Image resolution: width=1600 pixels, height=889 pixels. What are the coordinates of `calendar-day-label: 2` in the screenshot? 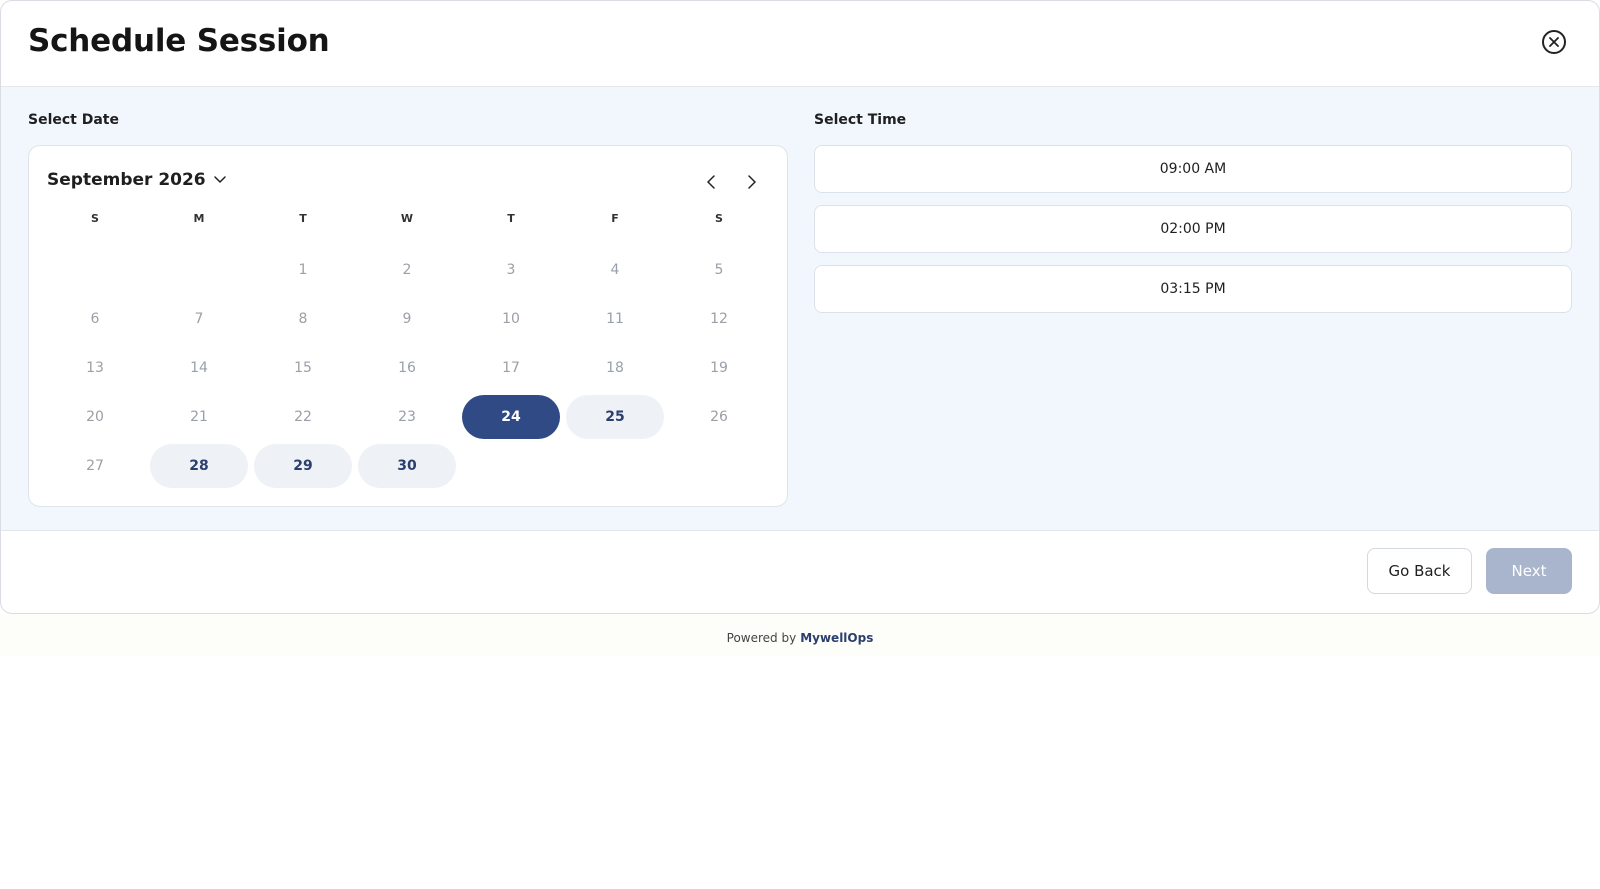 It's located at (407, 269).